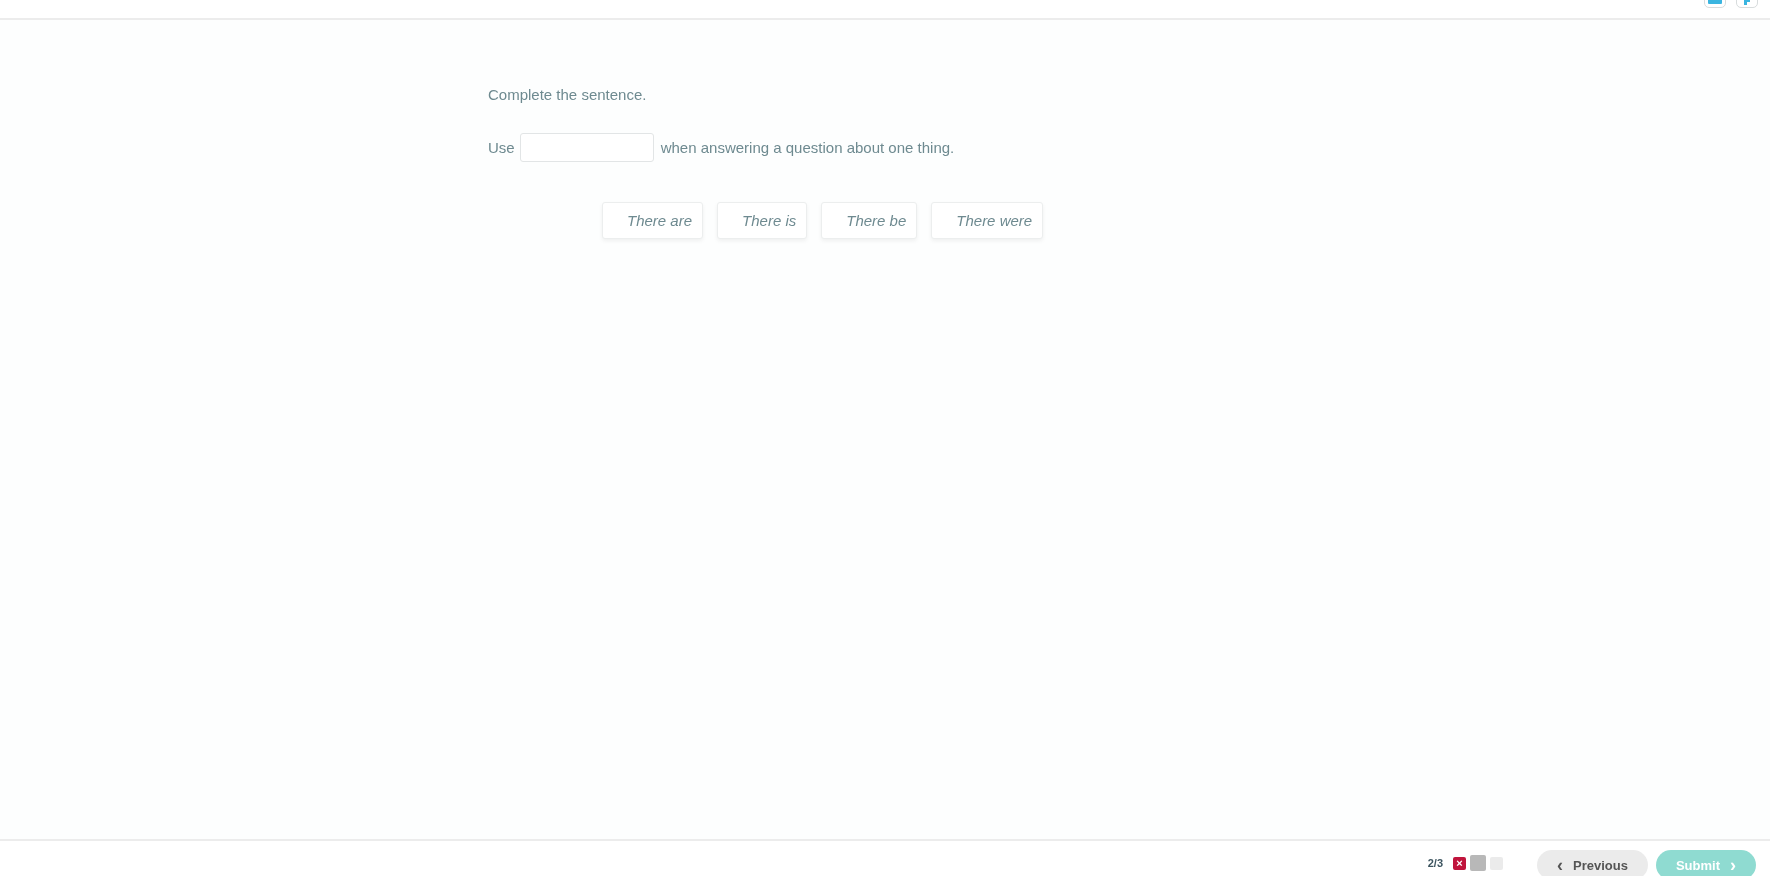 This screenshot has height=876, width=1770. What do you see at coordinates (586, 147) in the screenshot?
I see `answer-box` at bounding box center [586, 147].